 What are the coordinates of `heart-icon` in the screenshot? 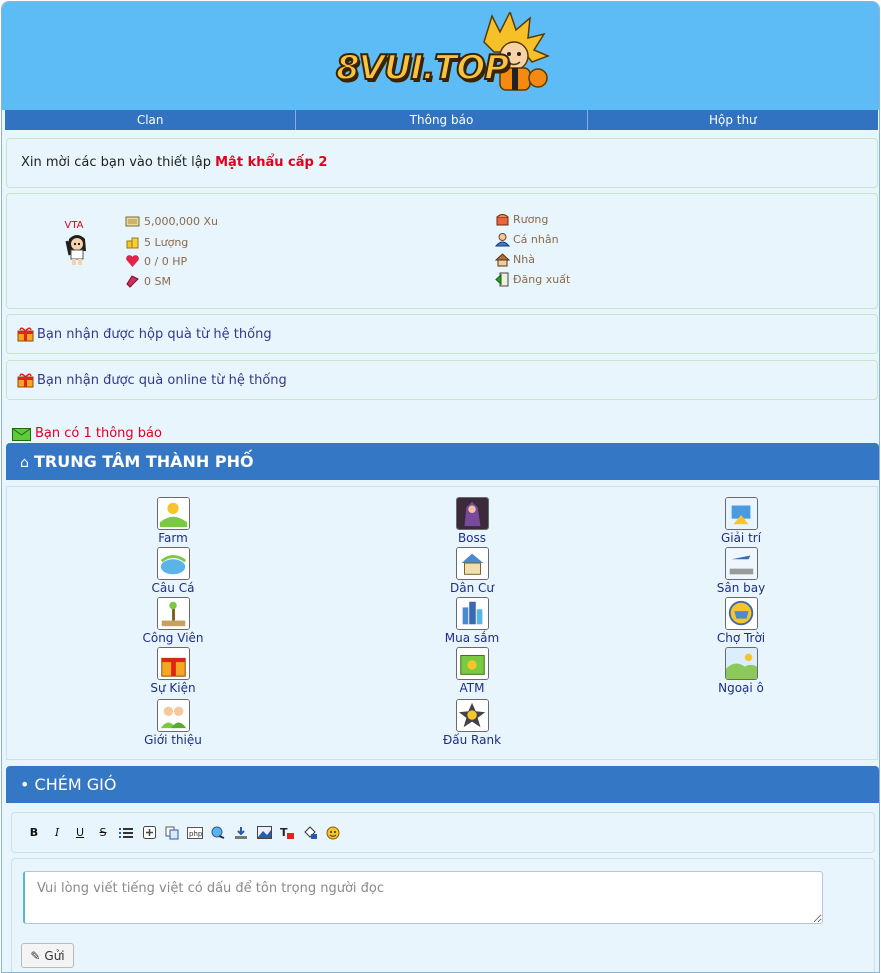 It's located at (132, 261).